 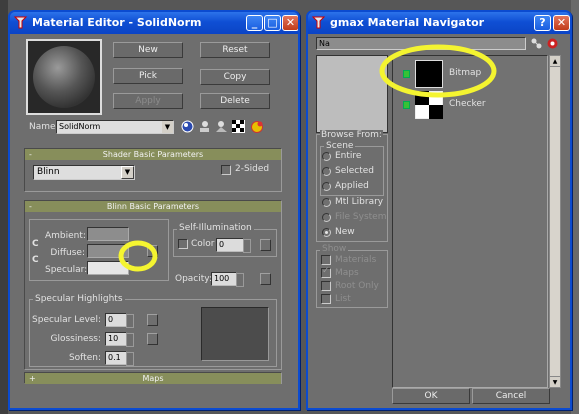 I want to click on radio-selected-label: Selected, so click(x=355, y=171).